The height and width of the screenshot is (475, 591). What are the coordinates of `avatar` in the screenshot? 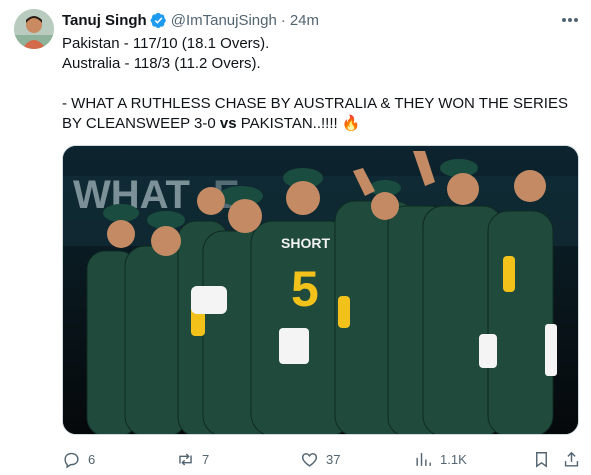 It's located at (34, 29).